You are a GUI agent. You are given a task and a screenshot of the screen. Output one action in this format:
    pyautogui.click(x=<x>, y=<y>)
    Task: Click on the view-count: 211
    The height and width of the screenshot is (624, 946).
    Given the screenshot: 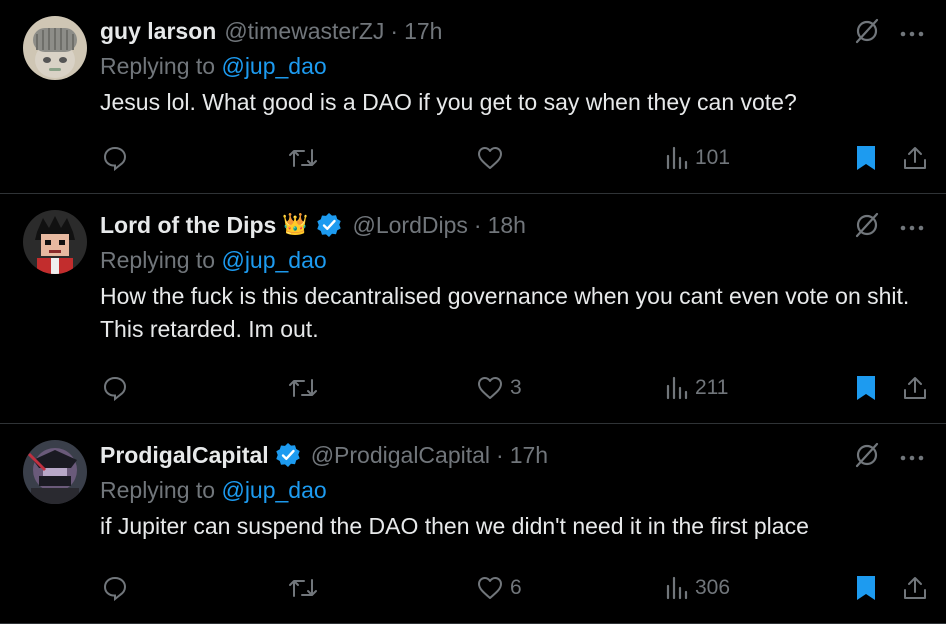 What is the action you would take?
    pyautogui.click(x=712, y=387)
    